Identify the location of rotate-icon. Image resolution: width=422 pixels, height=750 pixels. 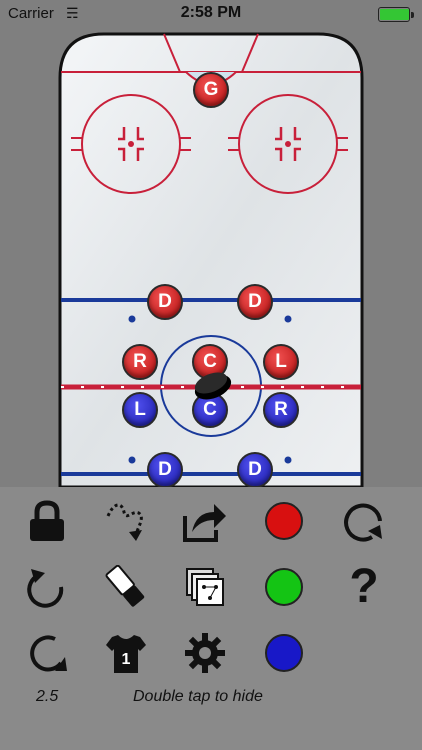
(364, 521).